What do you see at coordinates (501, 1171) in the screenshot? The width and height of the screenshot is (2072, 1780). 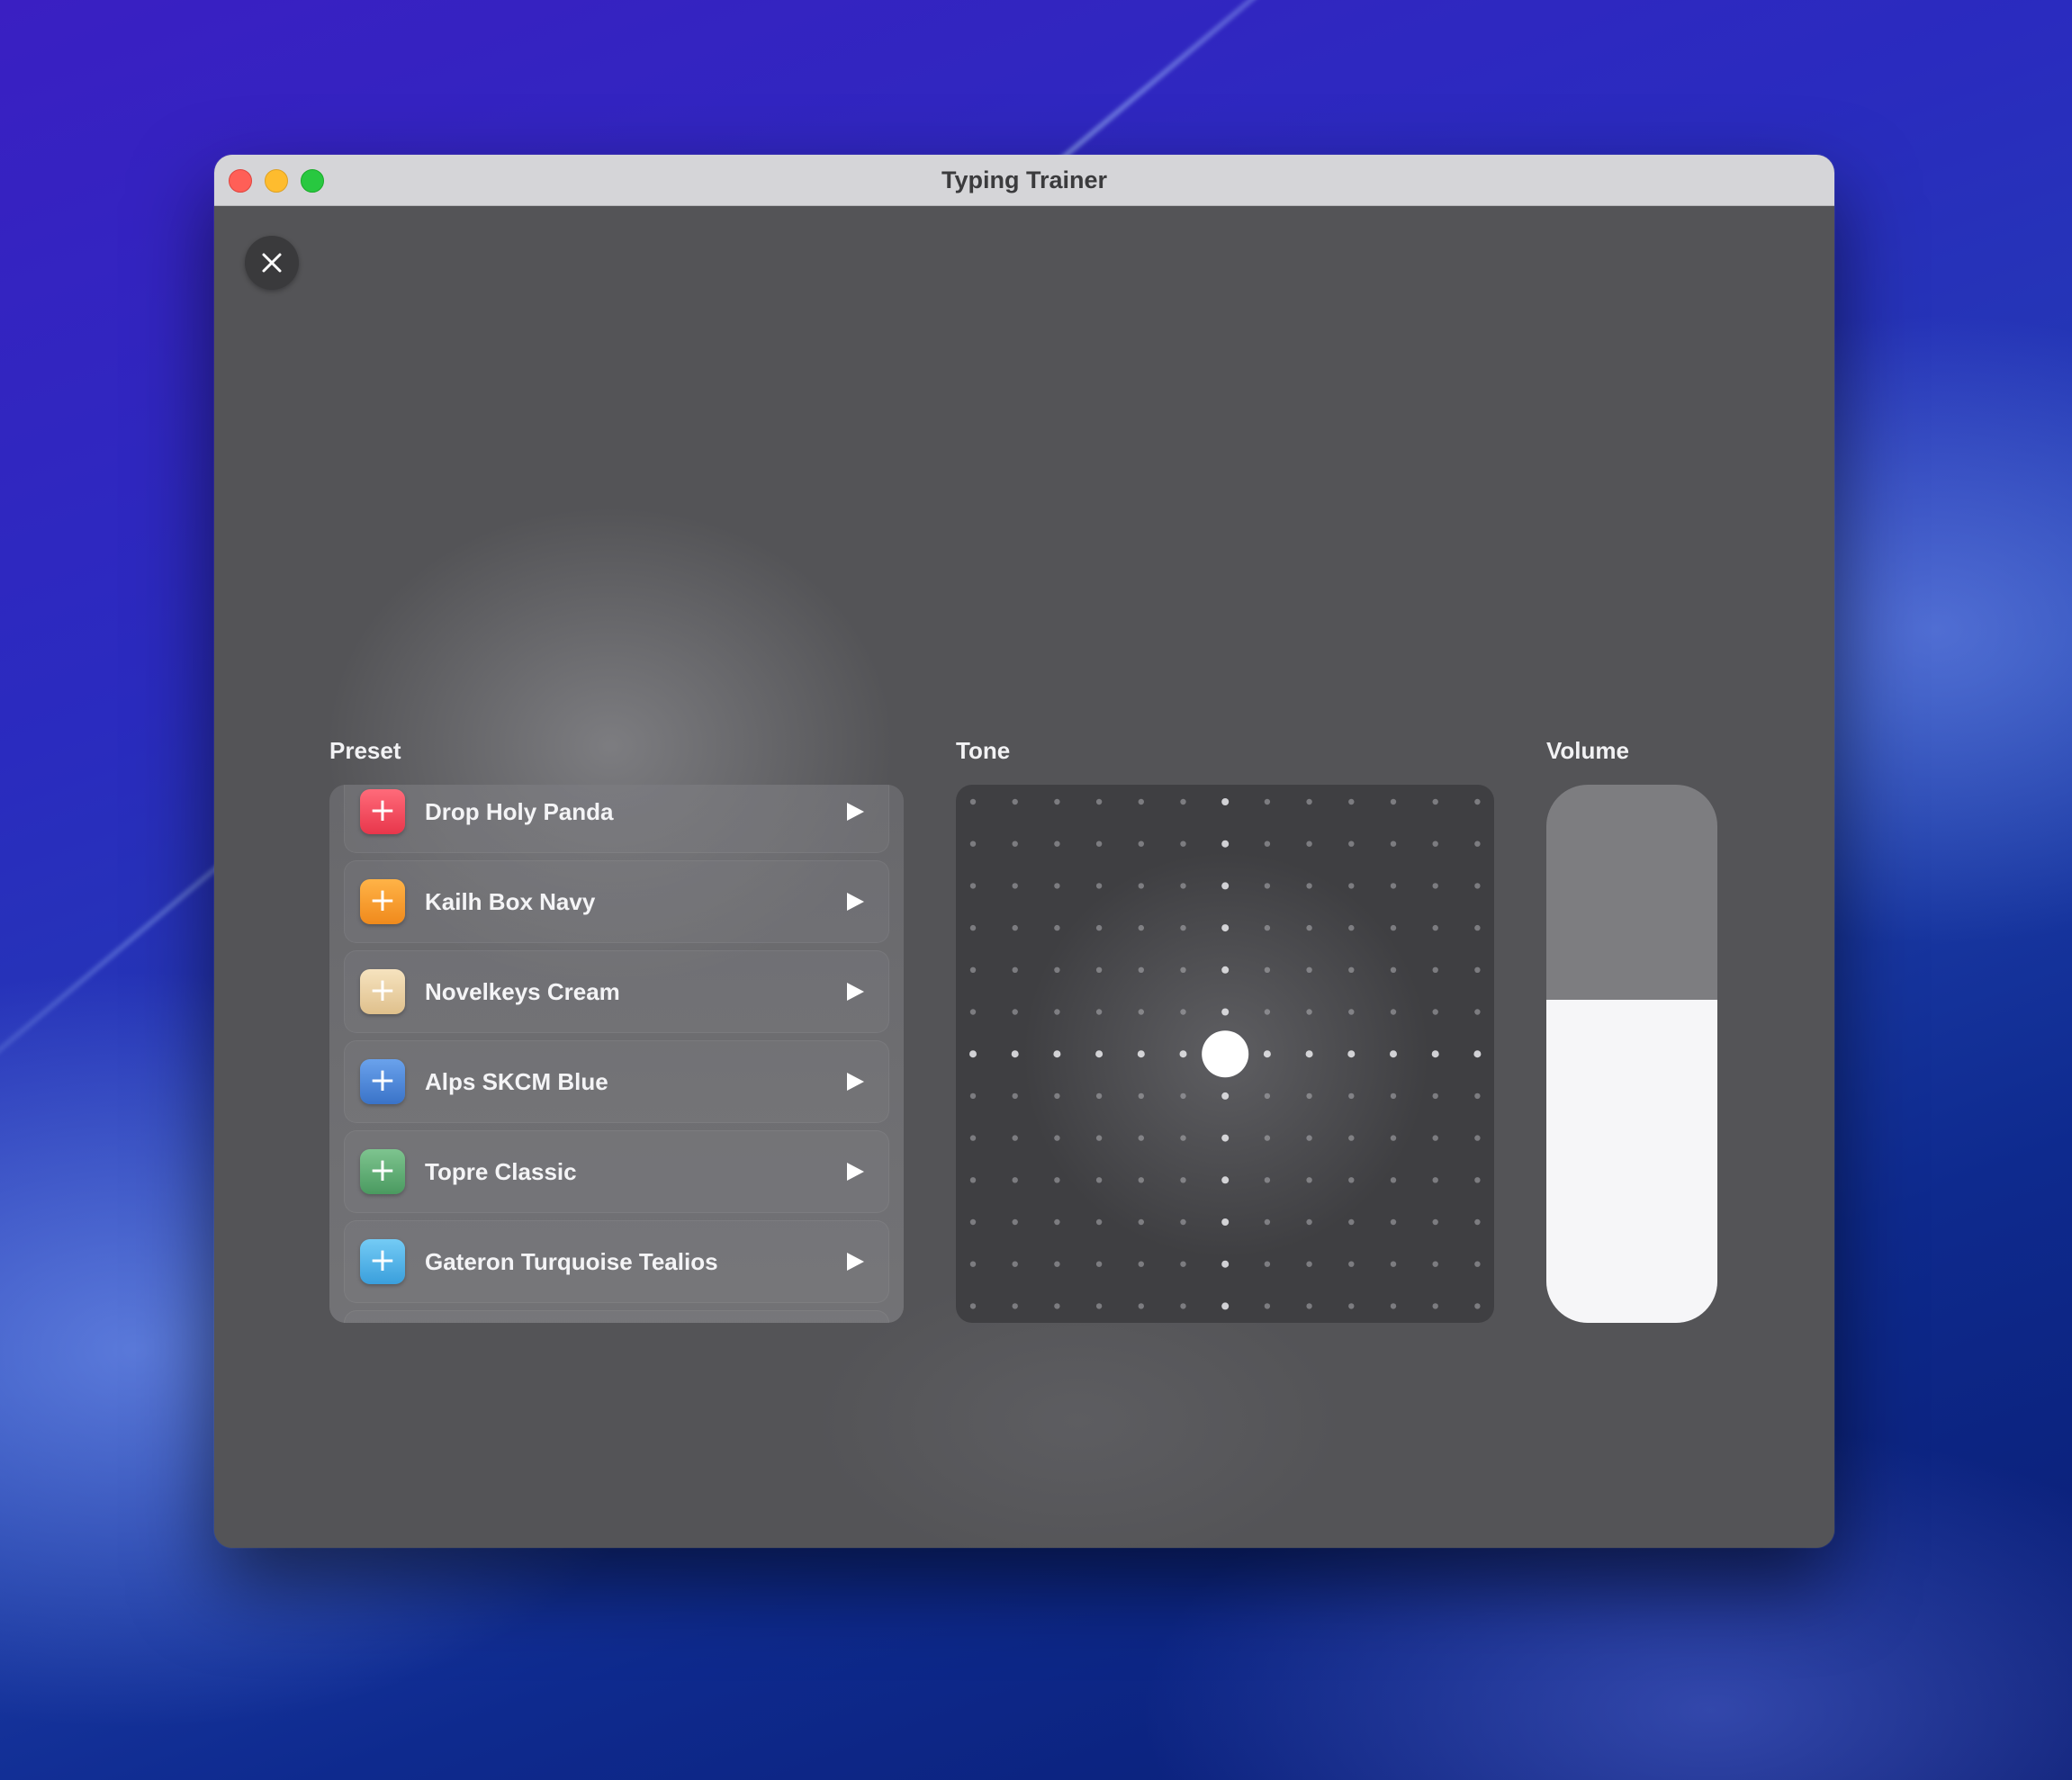 I see `preset-name: Topre Classic` at bounding box center [501, 1171].